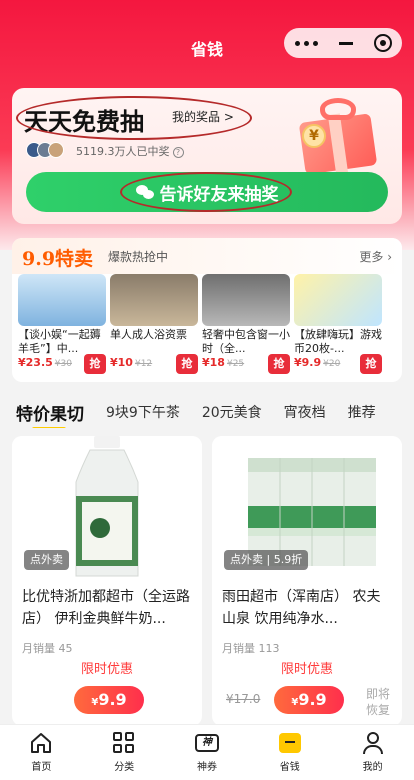 Image resolution: width=414 pixels, height=780 pixels. I want to click on deal-card: 单人成人浴资票 ¥10 ¥12 抢, so click(154, 326).